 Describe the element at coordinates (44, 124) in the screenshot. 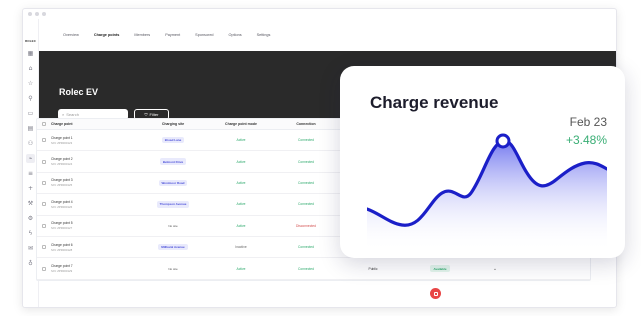

I see `select-all-checkbox` at that location.